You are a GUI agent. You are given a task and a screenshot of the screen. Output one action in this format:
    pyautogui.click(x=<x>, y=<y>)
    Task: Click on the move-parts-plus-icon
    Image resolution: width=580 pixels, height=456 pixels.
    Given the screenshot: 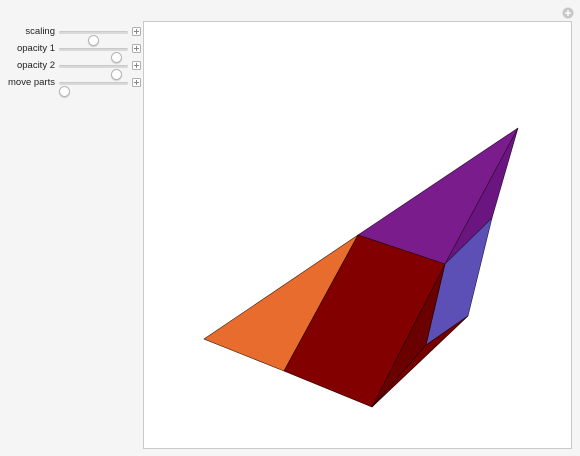 What is the action you would take?
    pyautogui.click(x=136, y=82)
    